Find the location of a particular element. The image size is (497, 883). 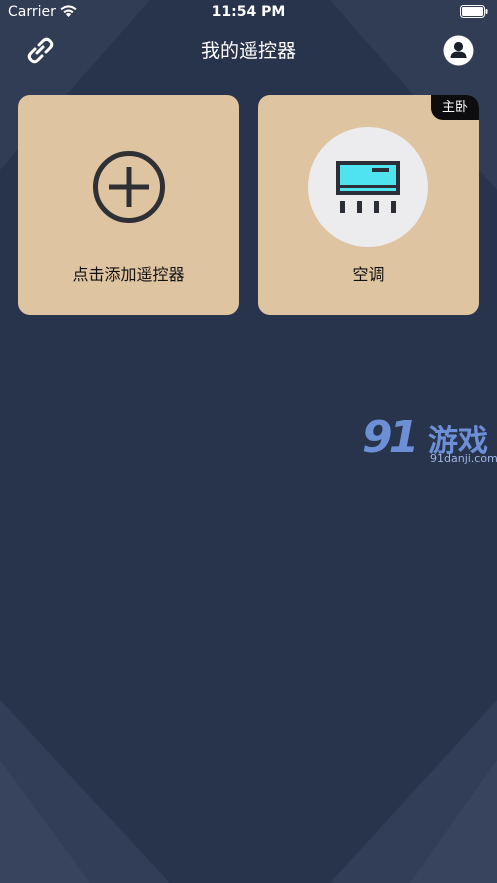

battery-icon is located at coordinates (474, 13).